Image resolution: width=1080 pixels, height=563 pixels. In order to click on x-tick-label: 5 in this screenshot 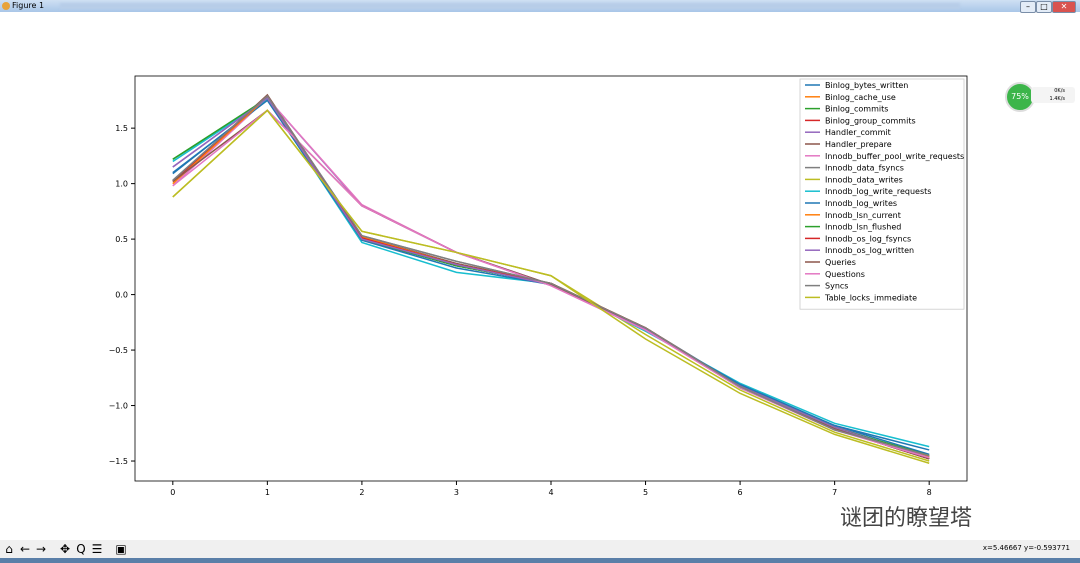, I will do `click(645, 492)`.